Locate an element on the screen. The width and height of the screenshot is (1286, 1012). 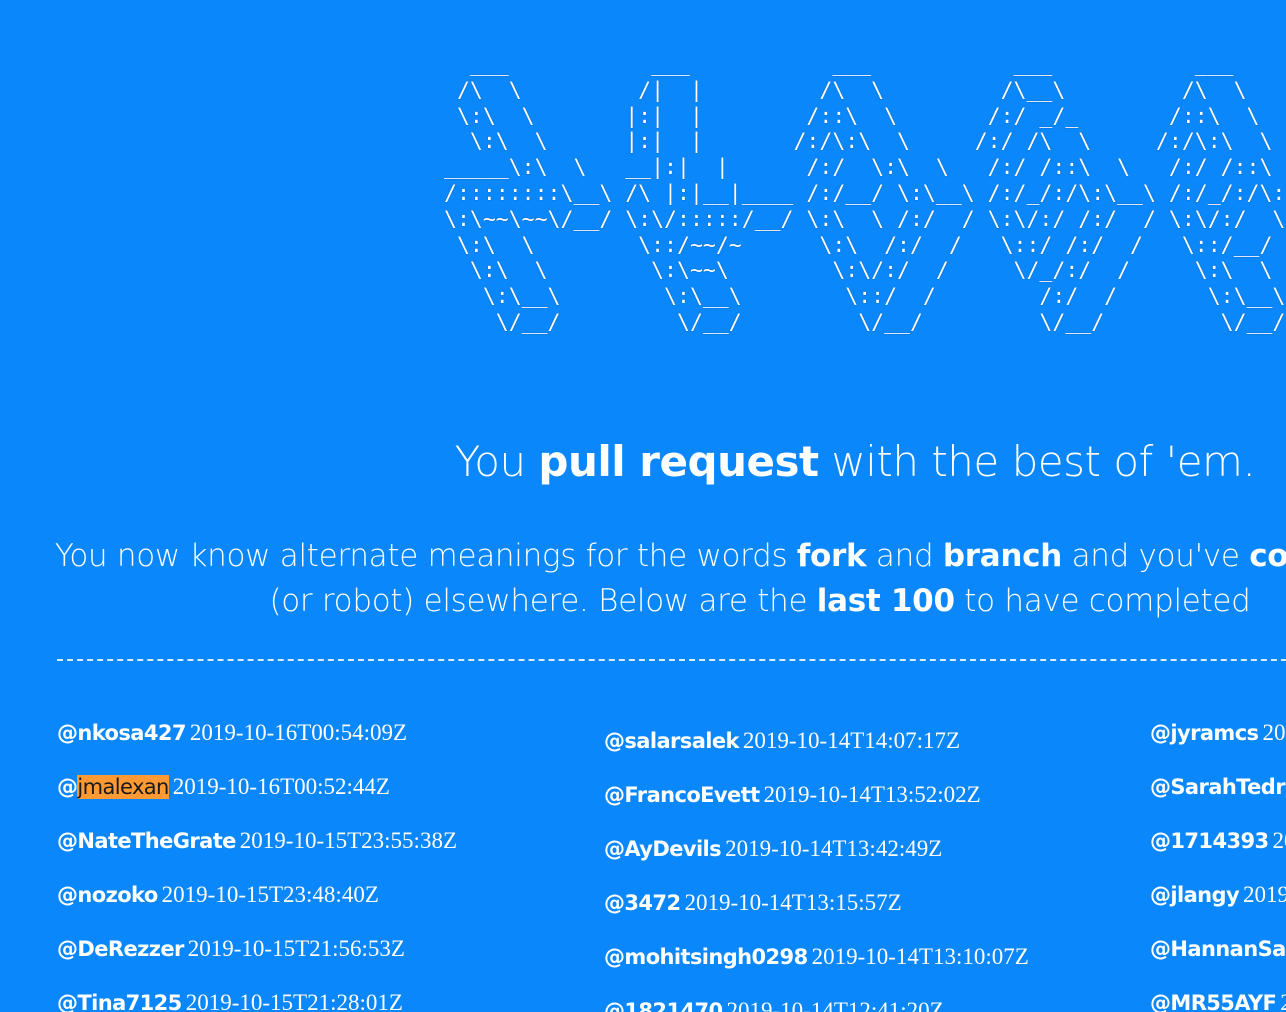
completion-entry: @DeRezzer 2019-10-15T21:56:53Z is located at coordinates (231, 949).